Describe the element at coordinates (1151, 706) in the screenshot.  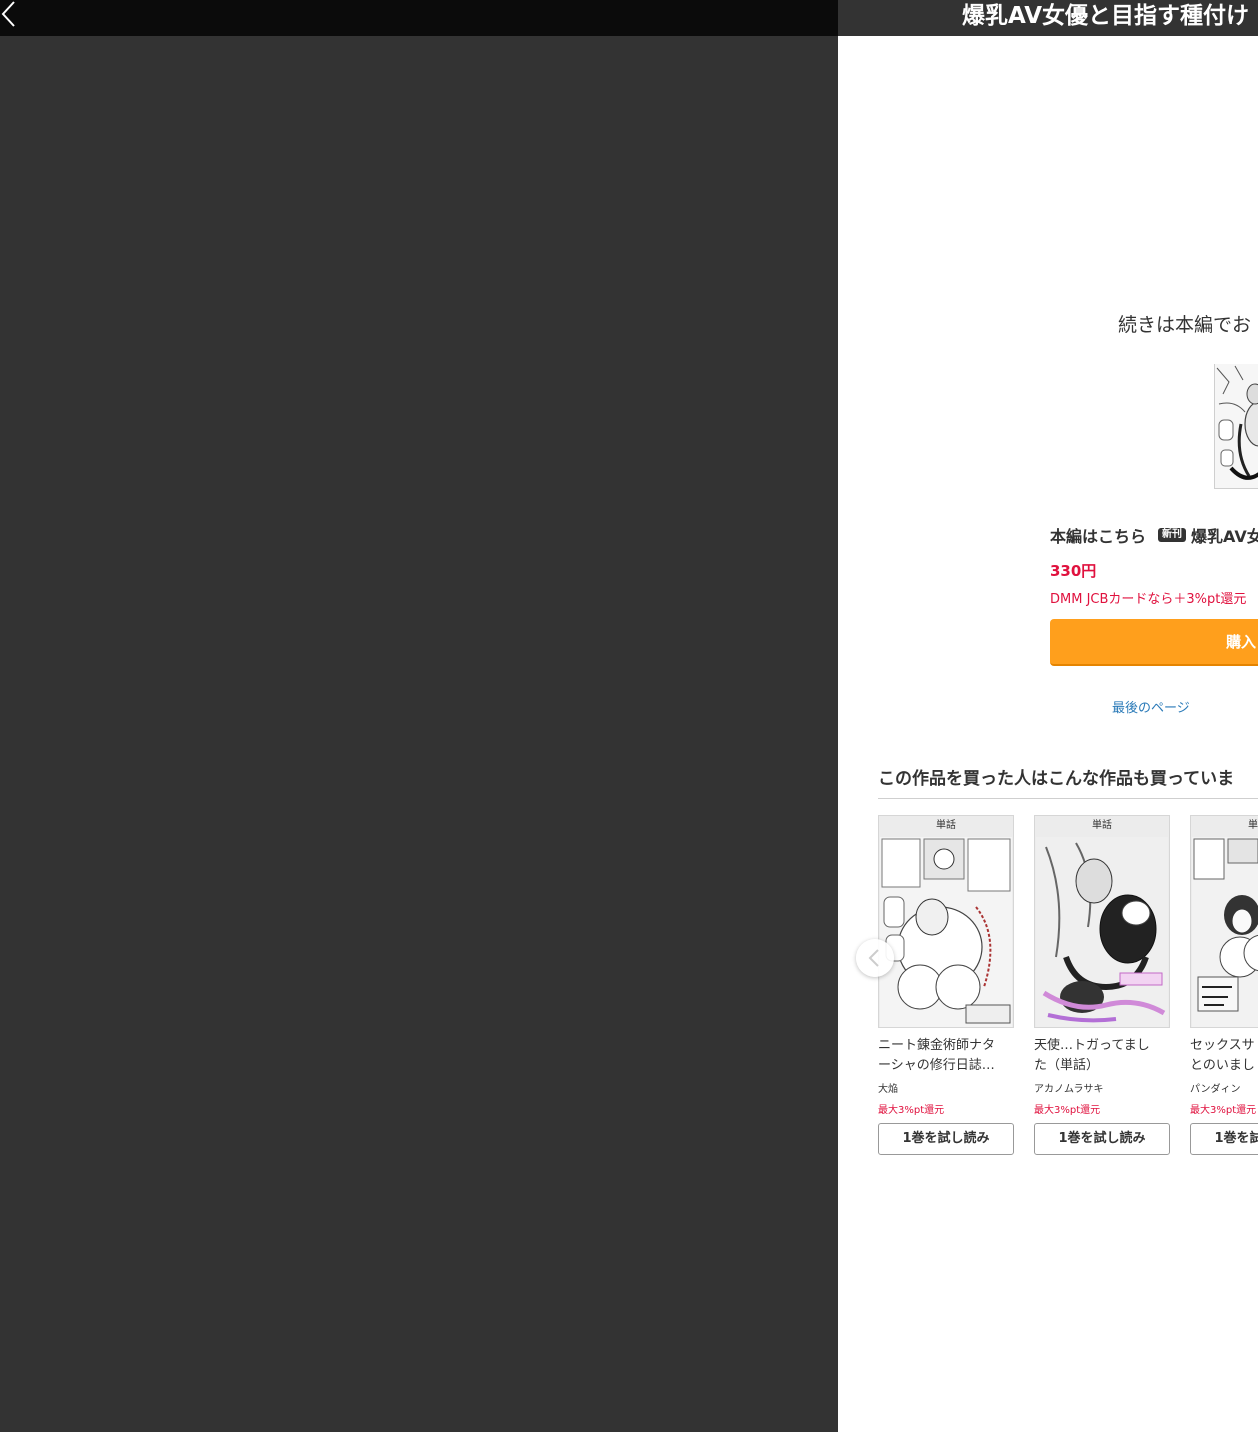
I see `last-page-link: 最後のページ` at that location.